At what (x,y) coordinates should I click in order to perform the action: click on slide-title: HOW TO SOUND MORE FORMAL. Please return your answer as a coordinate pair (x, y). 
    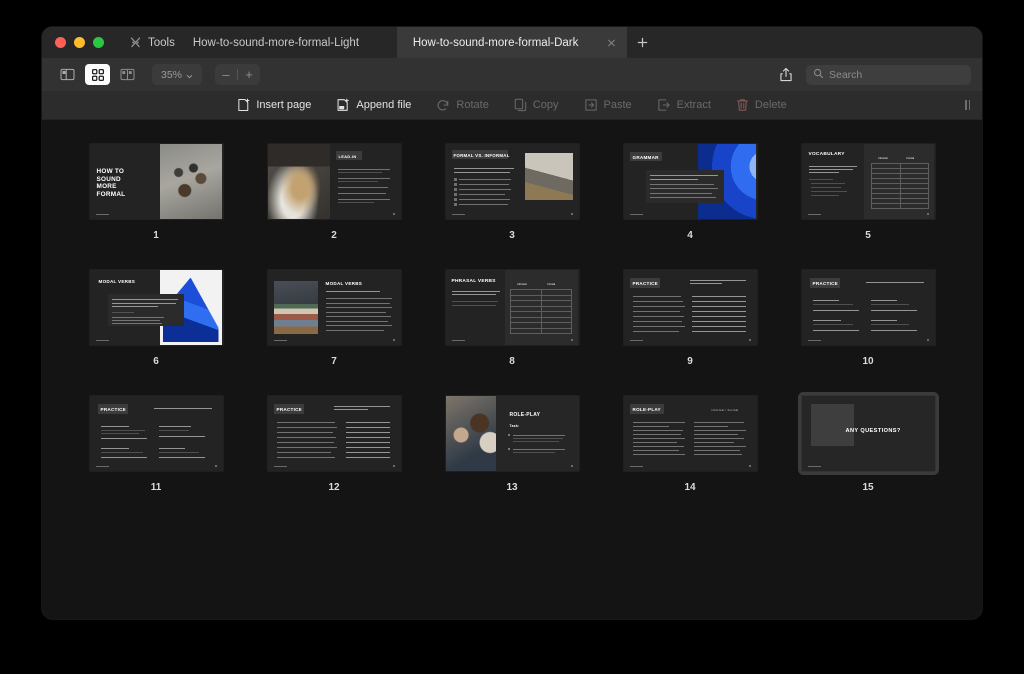
    Looking at the image, I should click on (111, 183).